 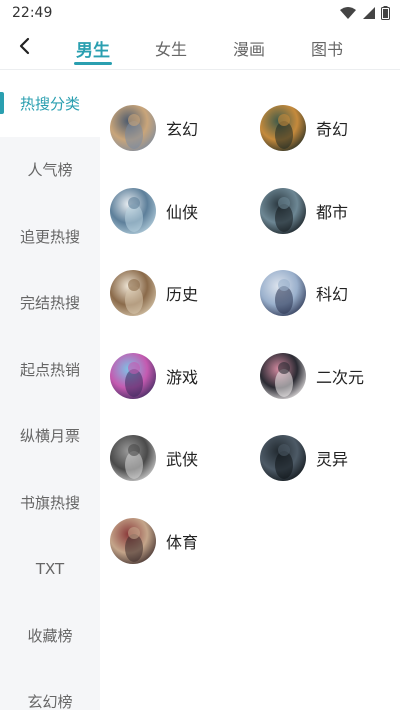 What do you see at coordinates (93, 48) in the screenshot?
I see `tab-male: 男生` at bounding box center [93, 48].